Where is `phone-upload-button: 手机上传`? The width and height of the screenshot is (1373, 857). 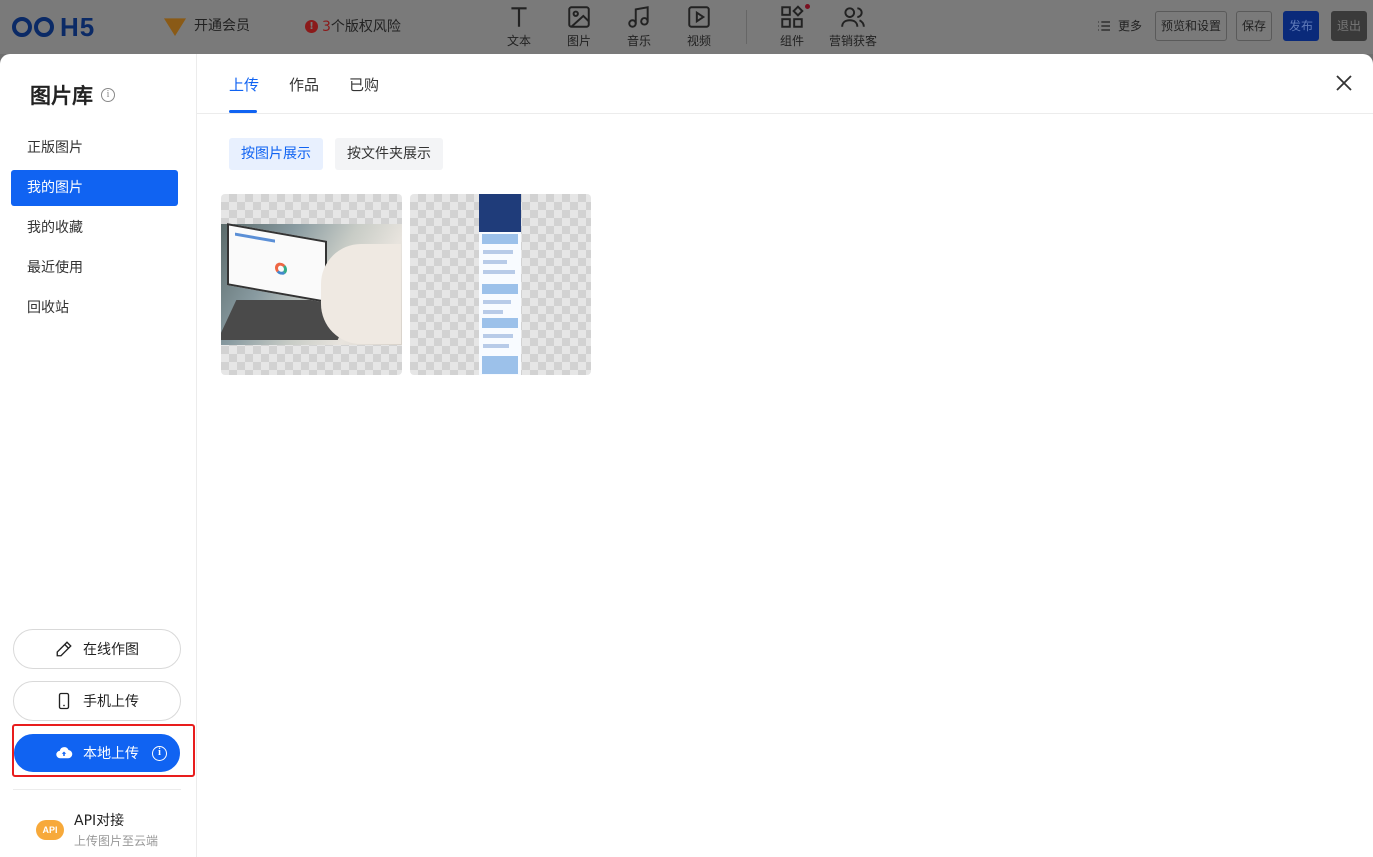
phone-upload-button: 手机上传 is located at coordinates (97, 701).